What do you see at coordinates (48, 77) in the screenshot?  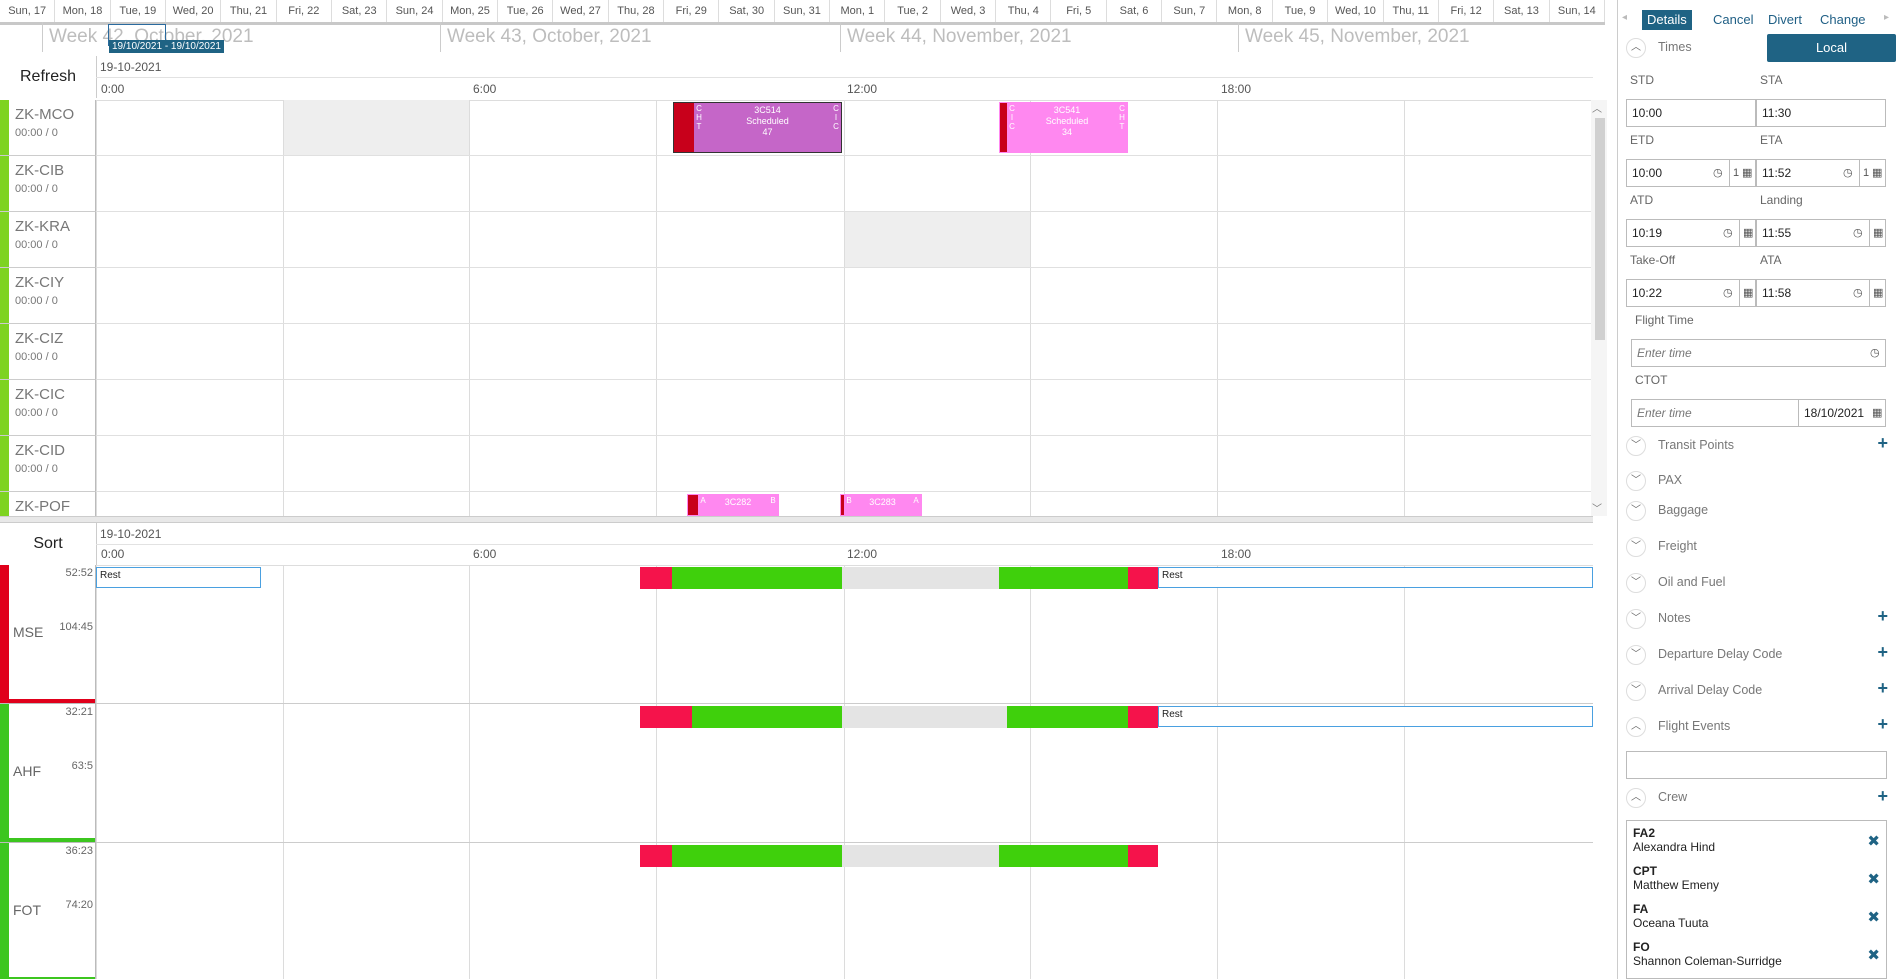 I see `refresh-button: Refresh` at bounding box center [48, 77].